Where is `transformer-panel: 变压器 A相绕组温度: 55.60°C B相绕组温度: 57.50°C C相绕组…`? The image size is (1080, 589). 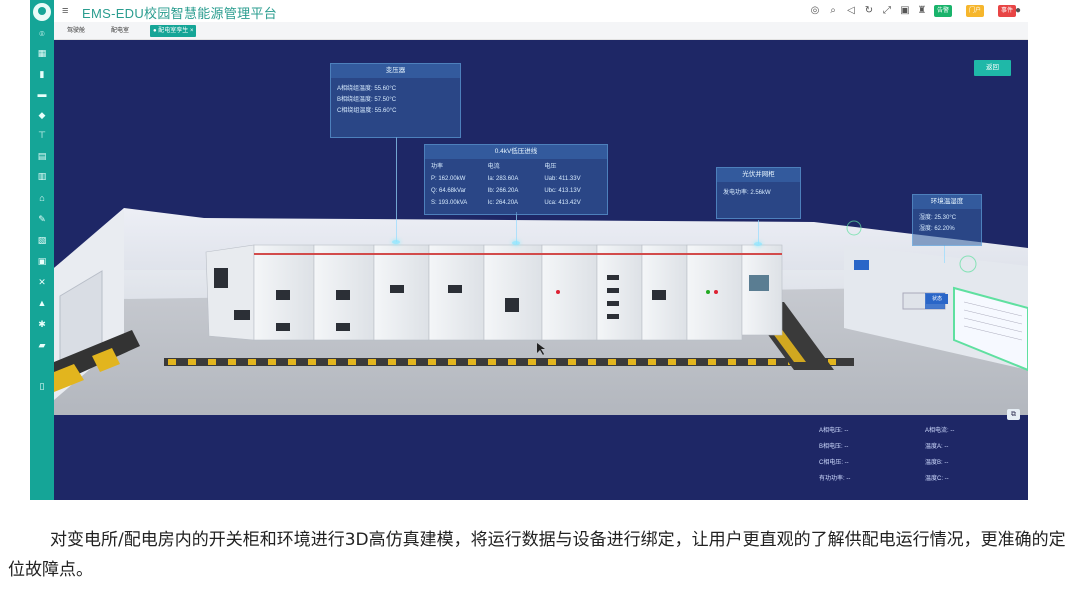
transformer-panel: 变压器 A相绕组温度: 55.60°C B相绕组温度: 57.50°C C相绕组… is located at coordinates (395, 100).